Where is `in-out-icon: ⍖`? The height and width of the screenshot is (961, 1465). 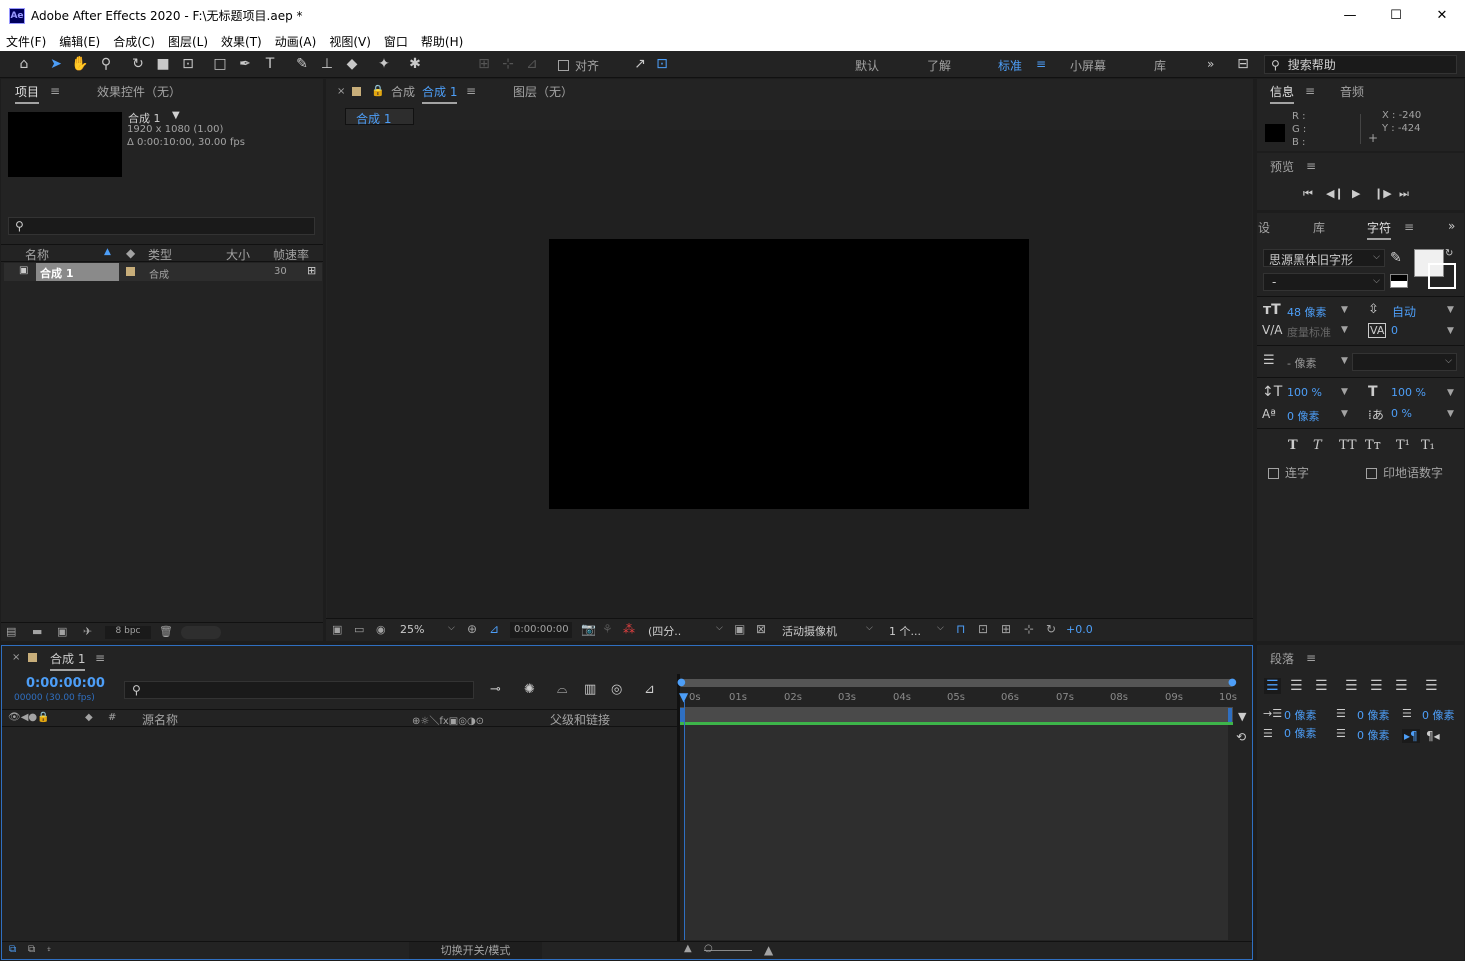 in-out-icon: ⍖ is located at coordinates (49, 949).